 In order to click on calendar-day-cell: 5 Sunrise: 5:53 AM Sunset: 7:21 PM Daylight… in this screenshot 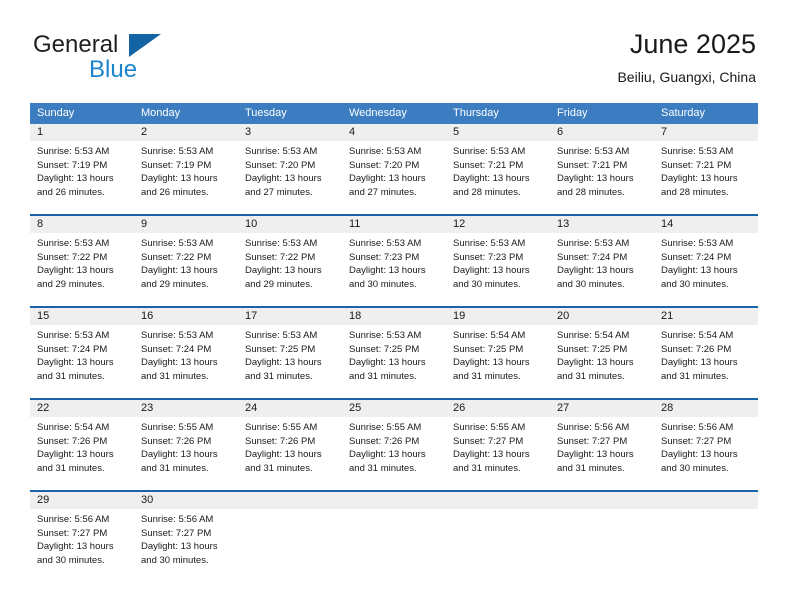, I will do `click(498, 165)`.